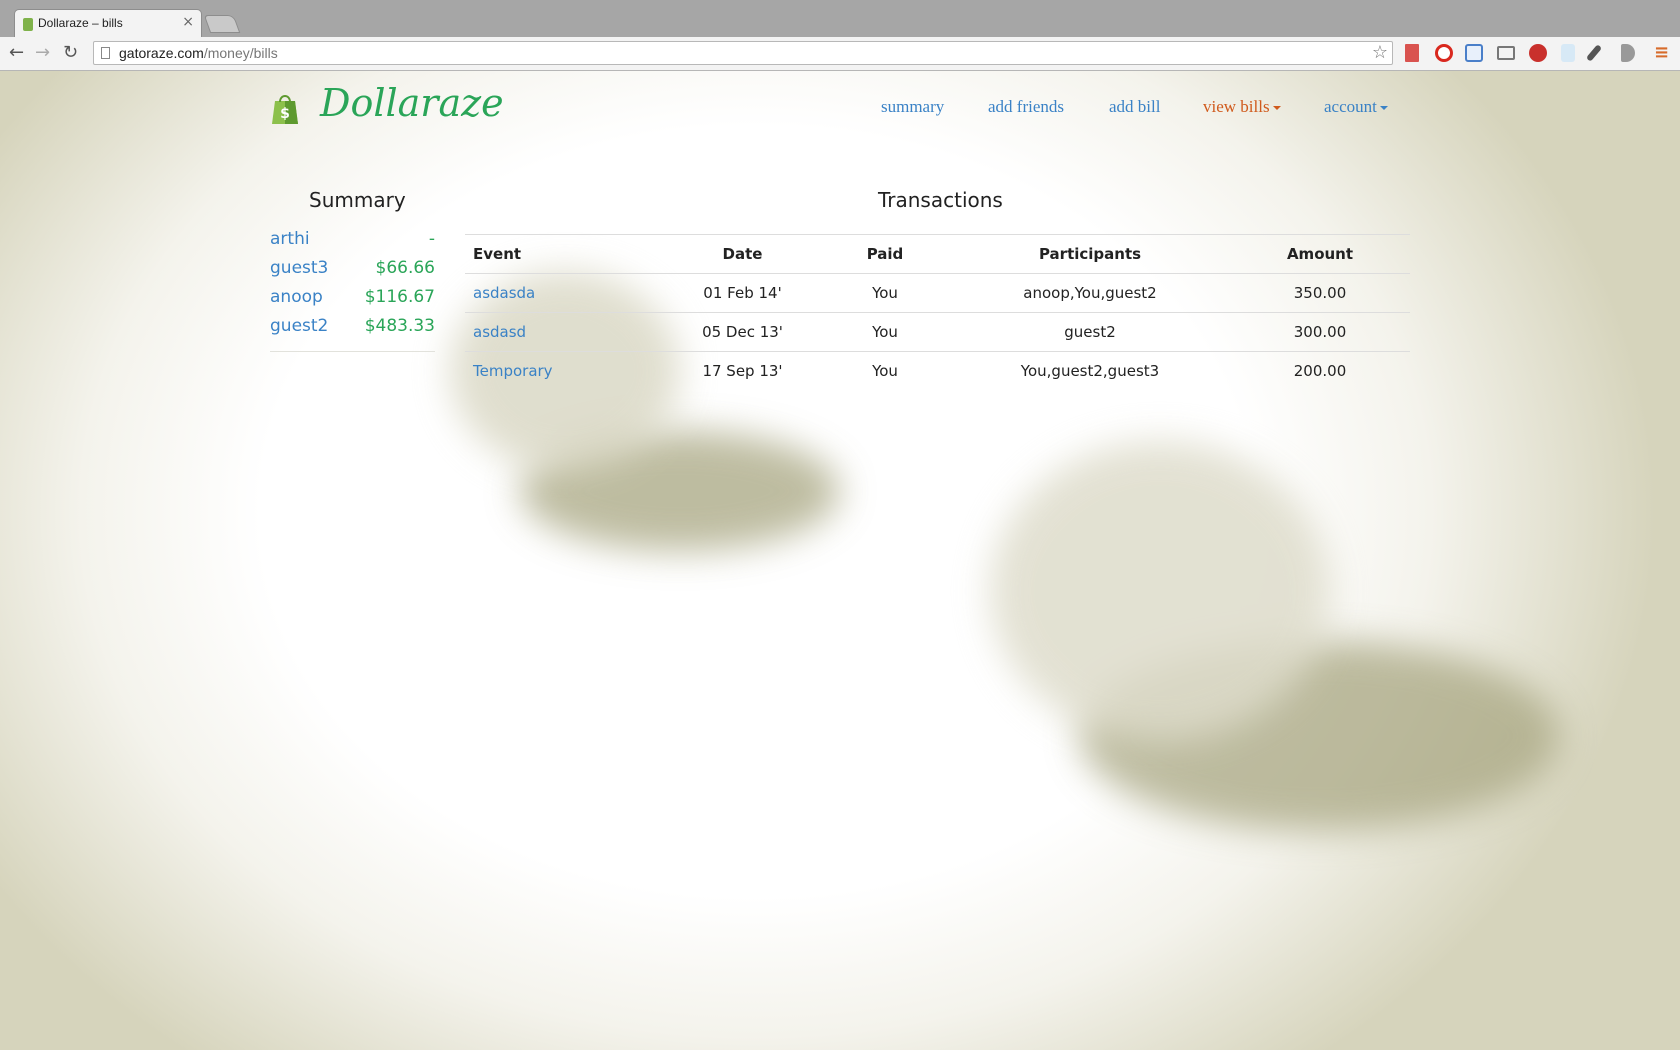 The height and width of the screenshot is (1050, 1680). Describe the element at coordinates (399, 297) in the screenshot. I see `balance-amount: $116.67` at that location.